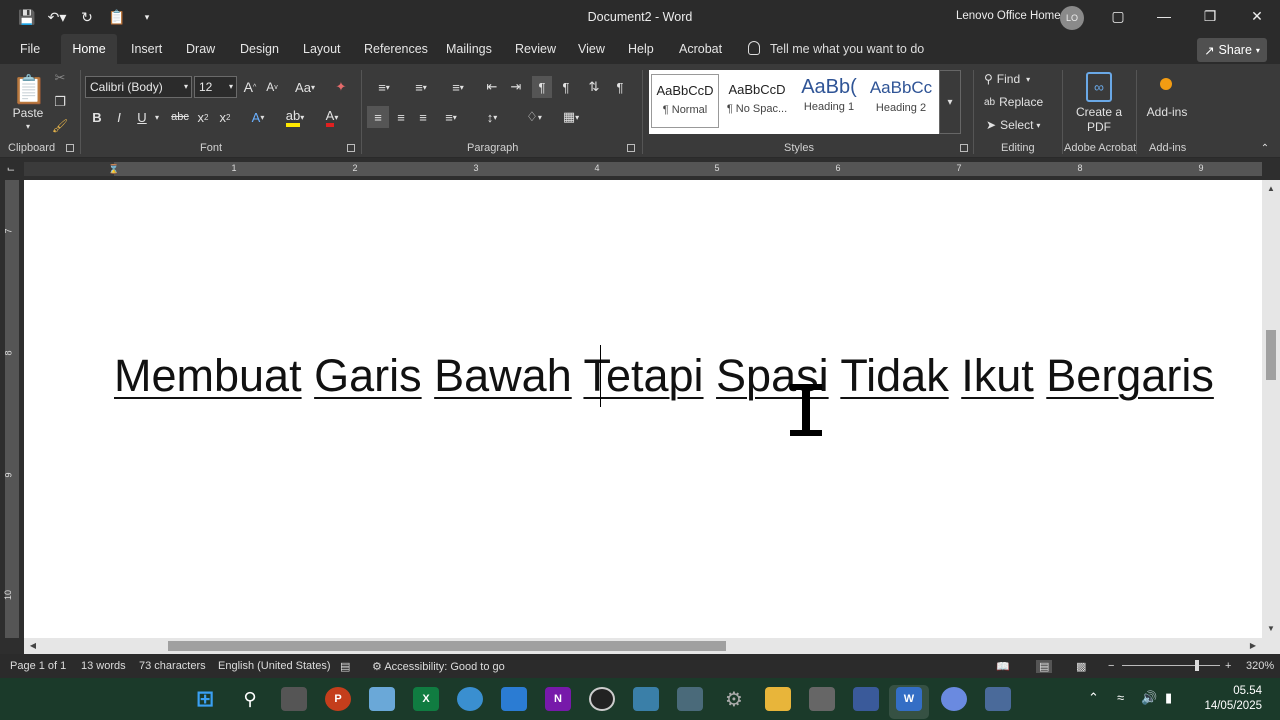  Describe the element at coordinates (646, 699) in the screenshot. I see `app-icon` at that location.